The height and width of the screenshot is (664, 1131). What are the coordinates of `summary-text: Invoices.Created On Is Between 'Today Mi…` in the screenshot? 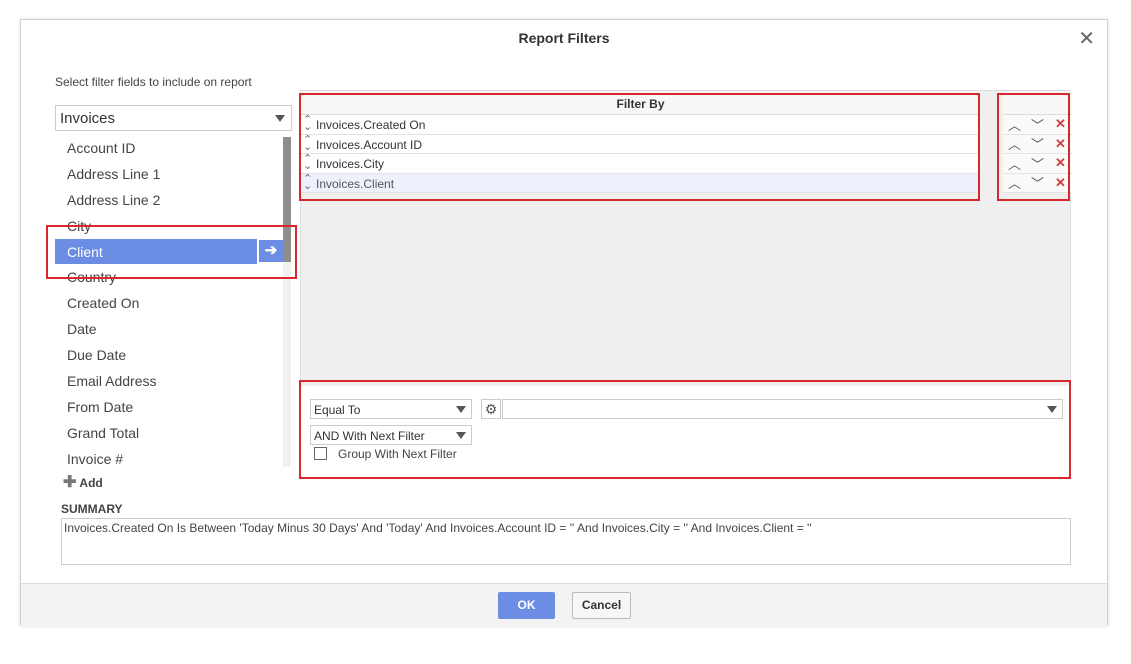 It's located at (566, 541).